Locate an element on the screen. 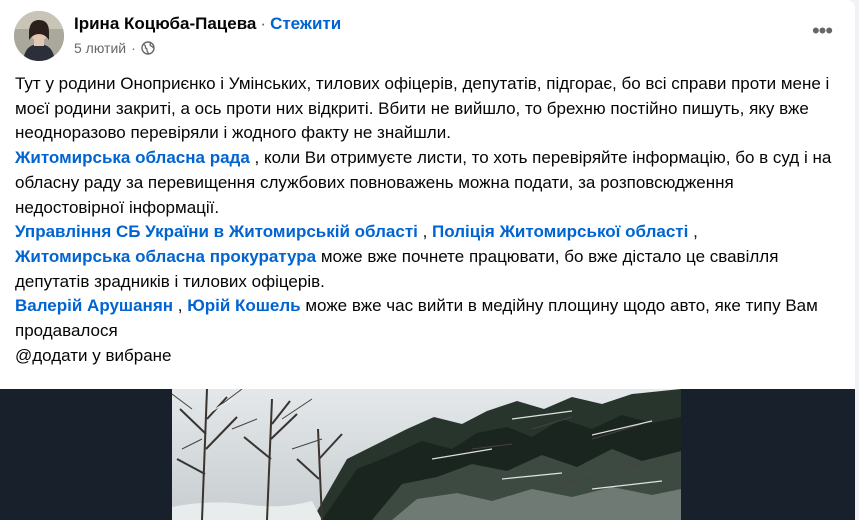 Image resolution: width=859 pixels, height=520 pixels. post-photo is located at coordinates (426, 454).